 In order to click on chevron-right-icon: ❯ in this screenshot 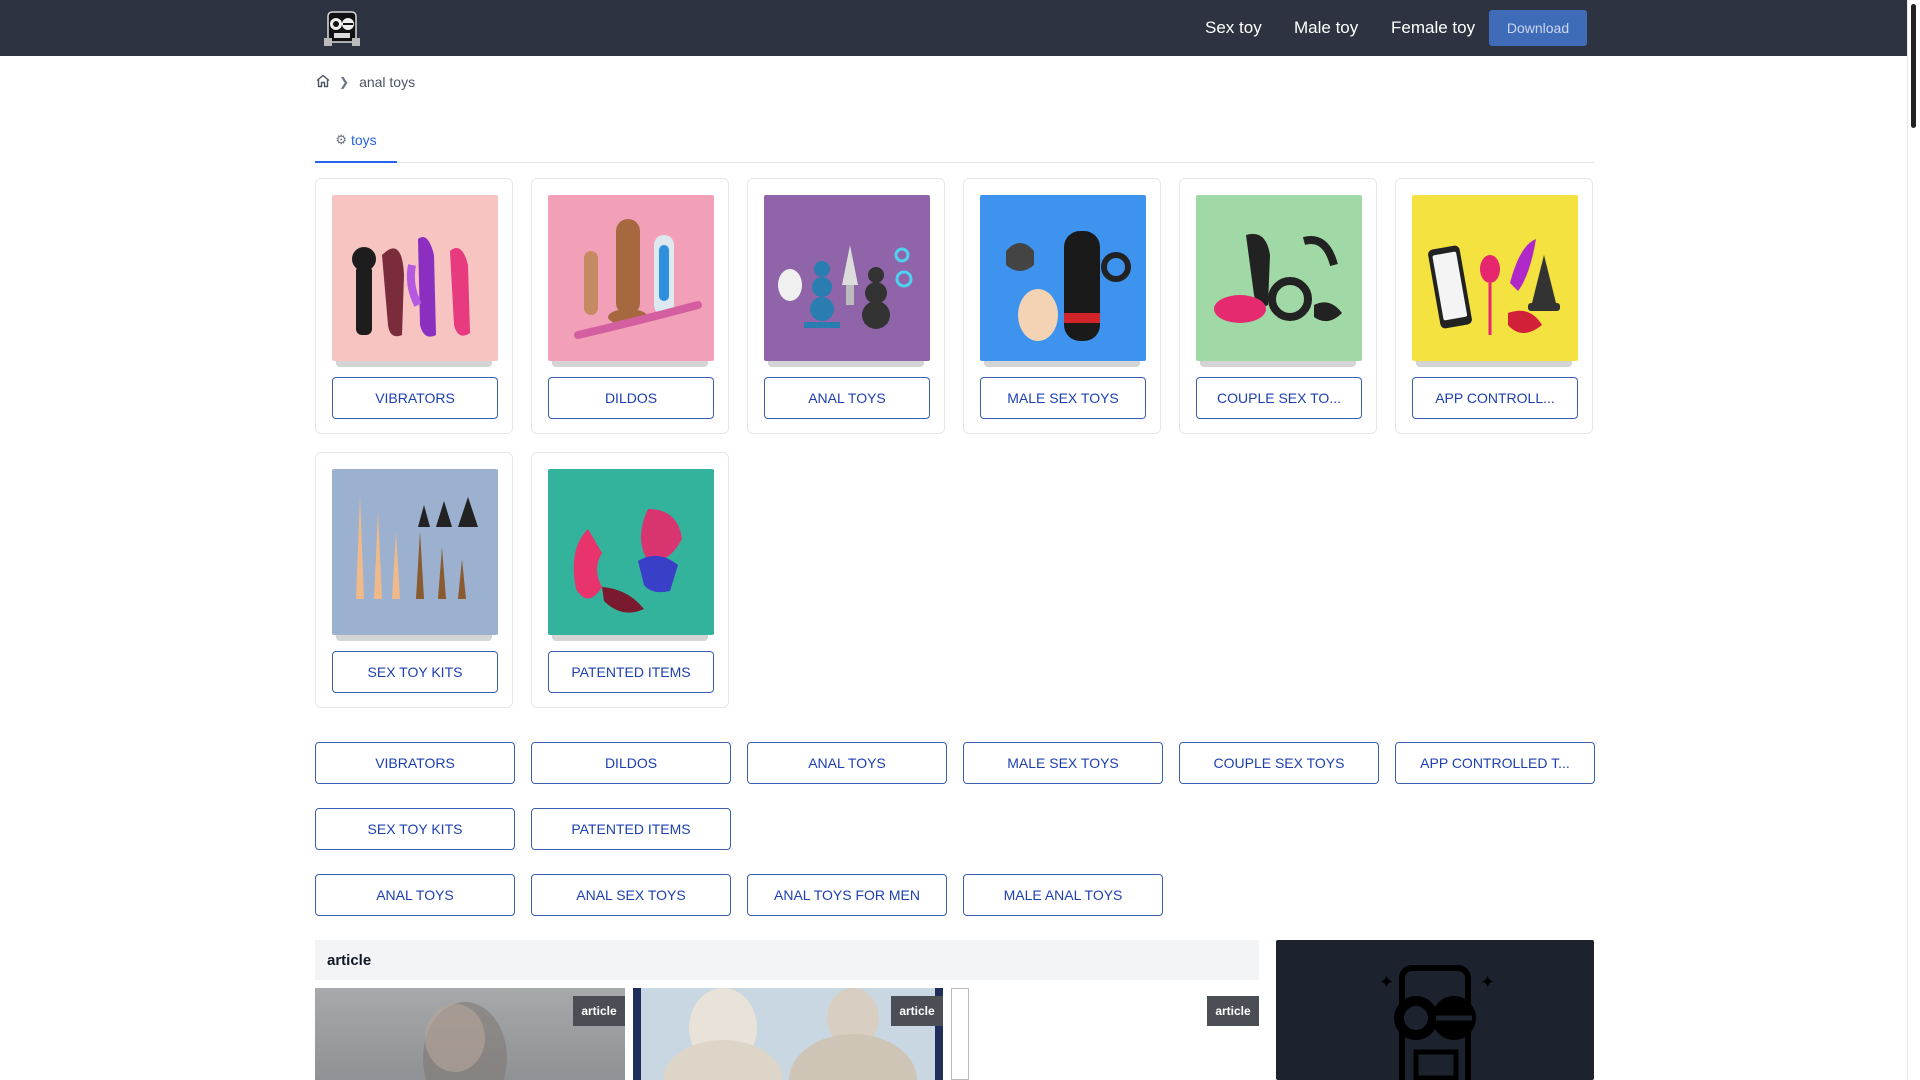, I will do `click(344, 82)`.